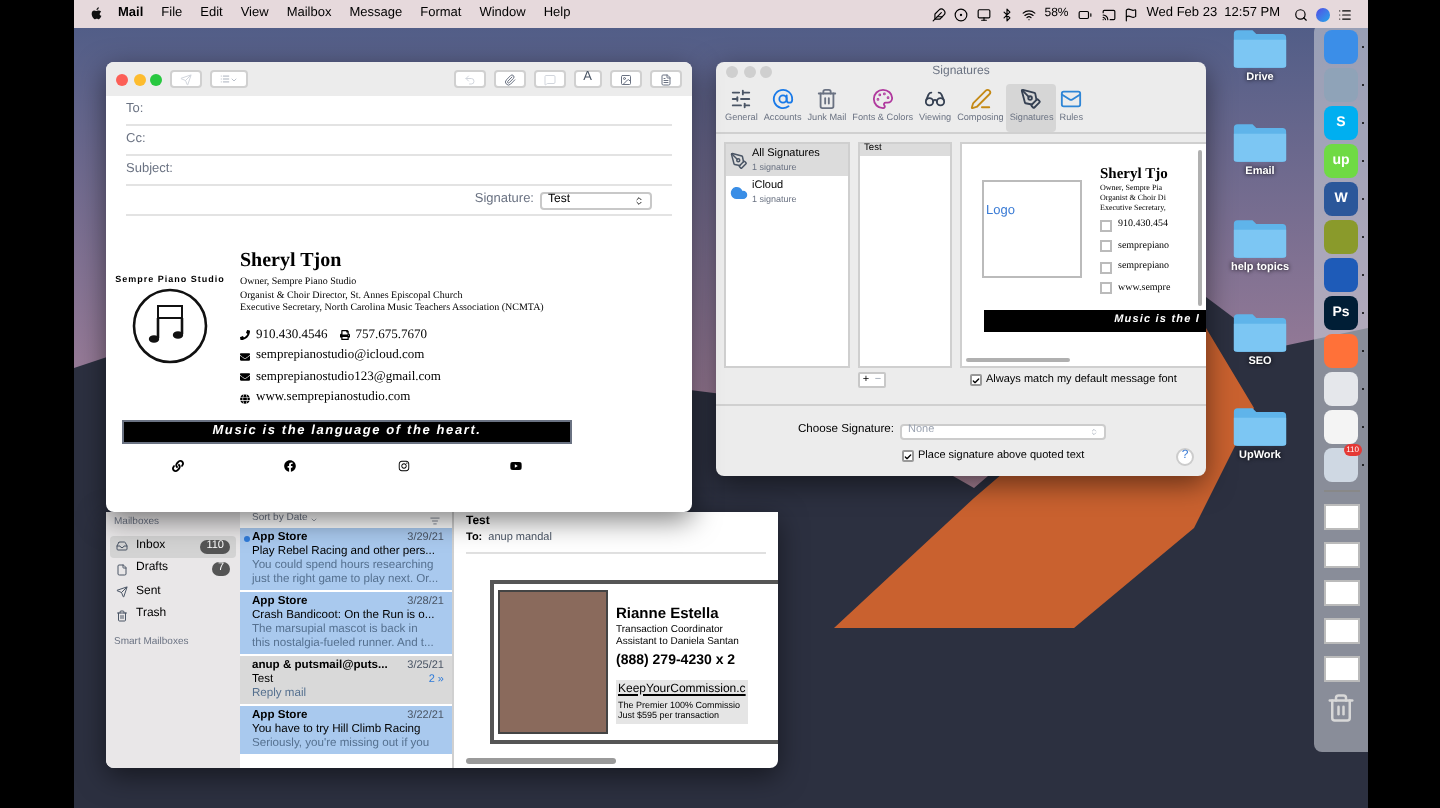  What do you see at coordinates (882, 99) in the screenshot?
I see `palette-icon` at bounding box center [882, 99].